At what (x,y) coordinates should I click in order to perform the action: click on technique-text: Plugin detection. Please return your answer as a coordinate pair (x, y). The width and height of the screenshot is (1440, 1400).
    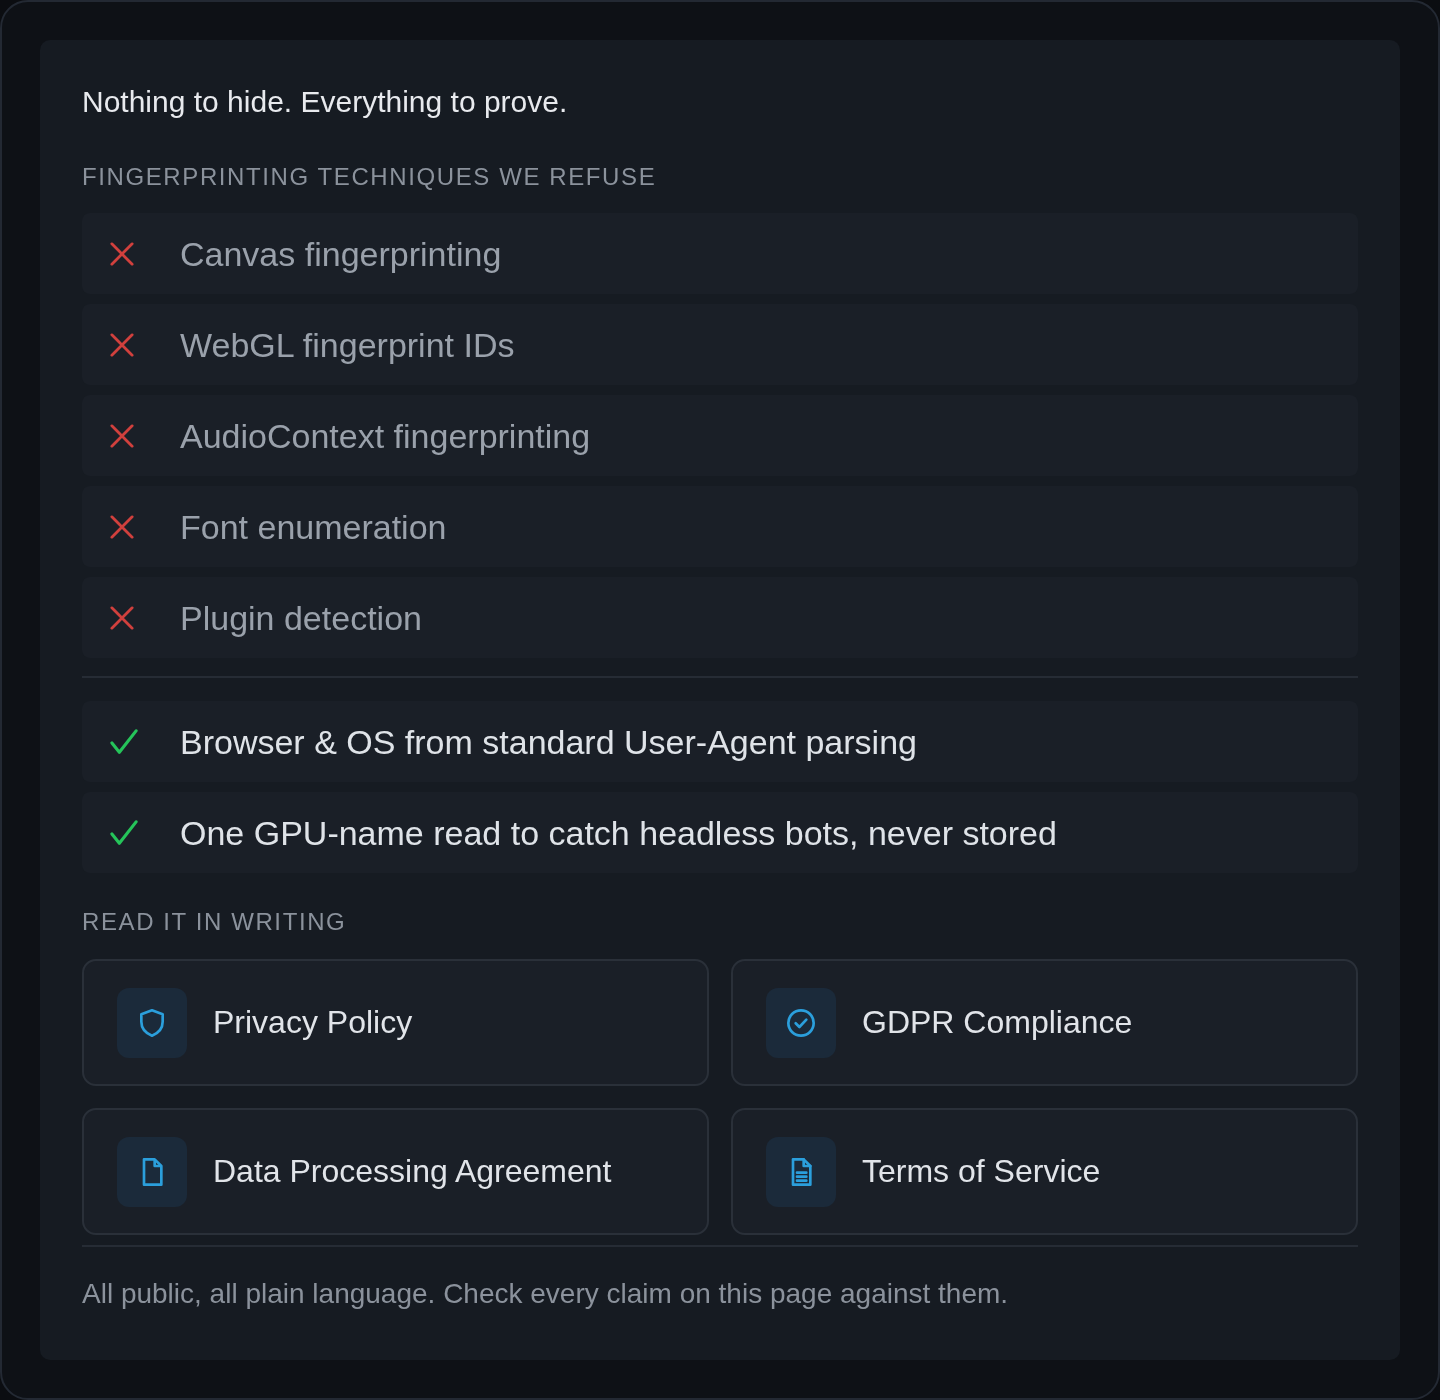
    Looking at the image, I should click on (301, 617).